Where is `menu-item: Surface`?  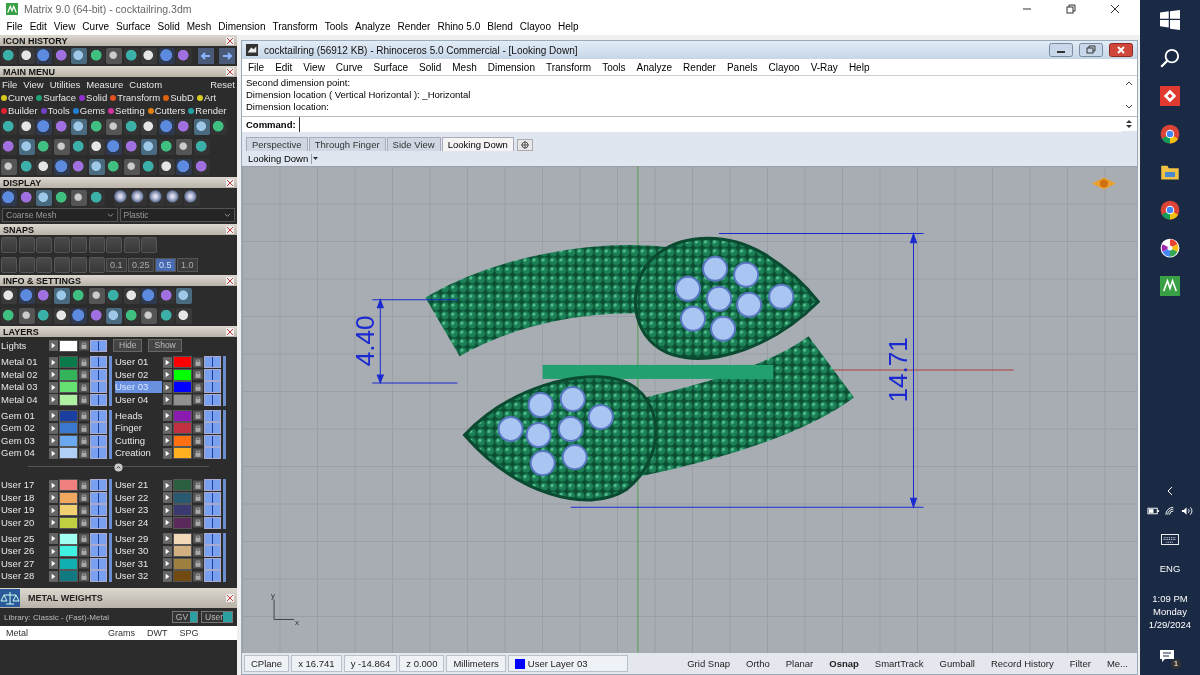 menu-item: Surface is located at coordinates (390, 67).